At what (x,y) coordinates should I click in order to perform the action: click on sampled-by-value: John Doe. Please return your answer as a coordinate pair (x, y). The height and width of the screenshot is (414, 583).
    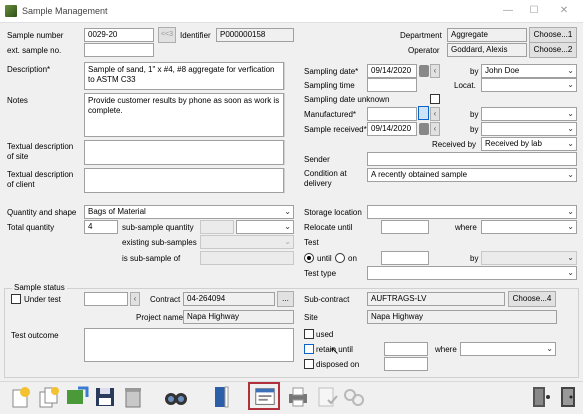
    Looking at the image, I should click on (502, 70).